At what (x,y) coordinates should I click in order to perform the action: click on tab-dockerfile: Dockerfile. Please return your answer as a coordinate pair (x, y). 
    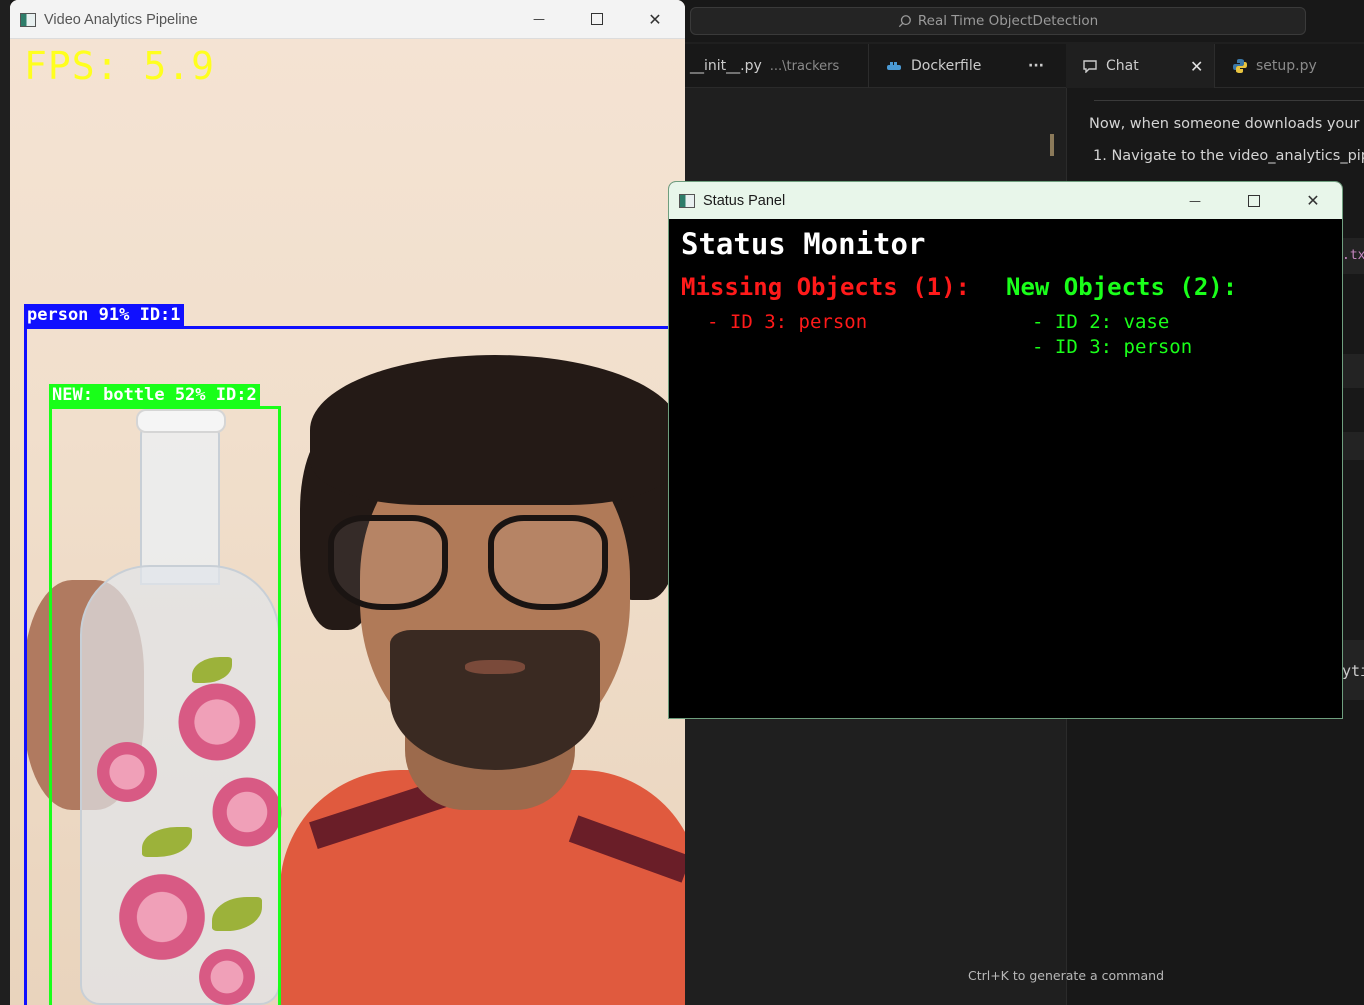
    Looking at the image, I should click on (933, 66).